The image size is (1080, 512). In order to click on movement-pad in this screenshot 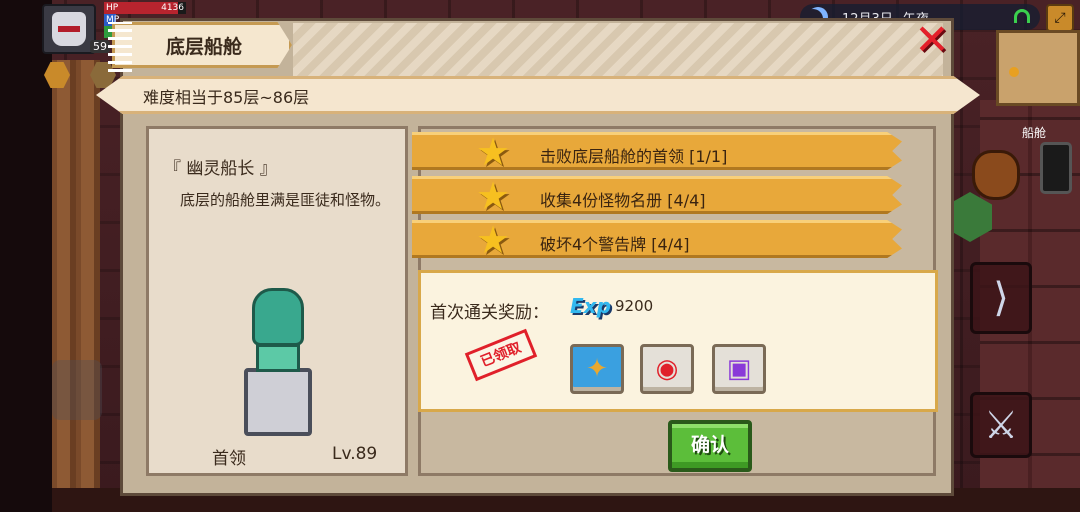, I will do `click(77, 390)`.